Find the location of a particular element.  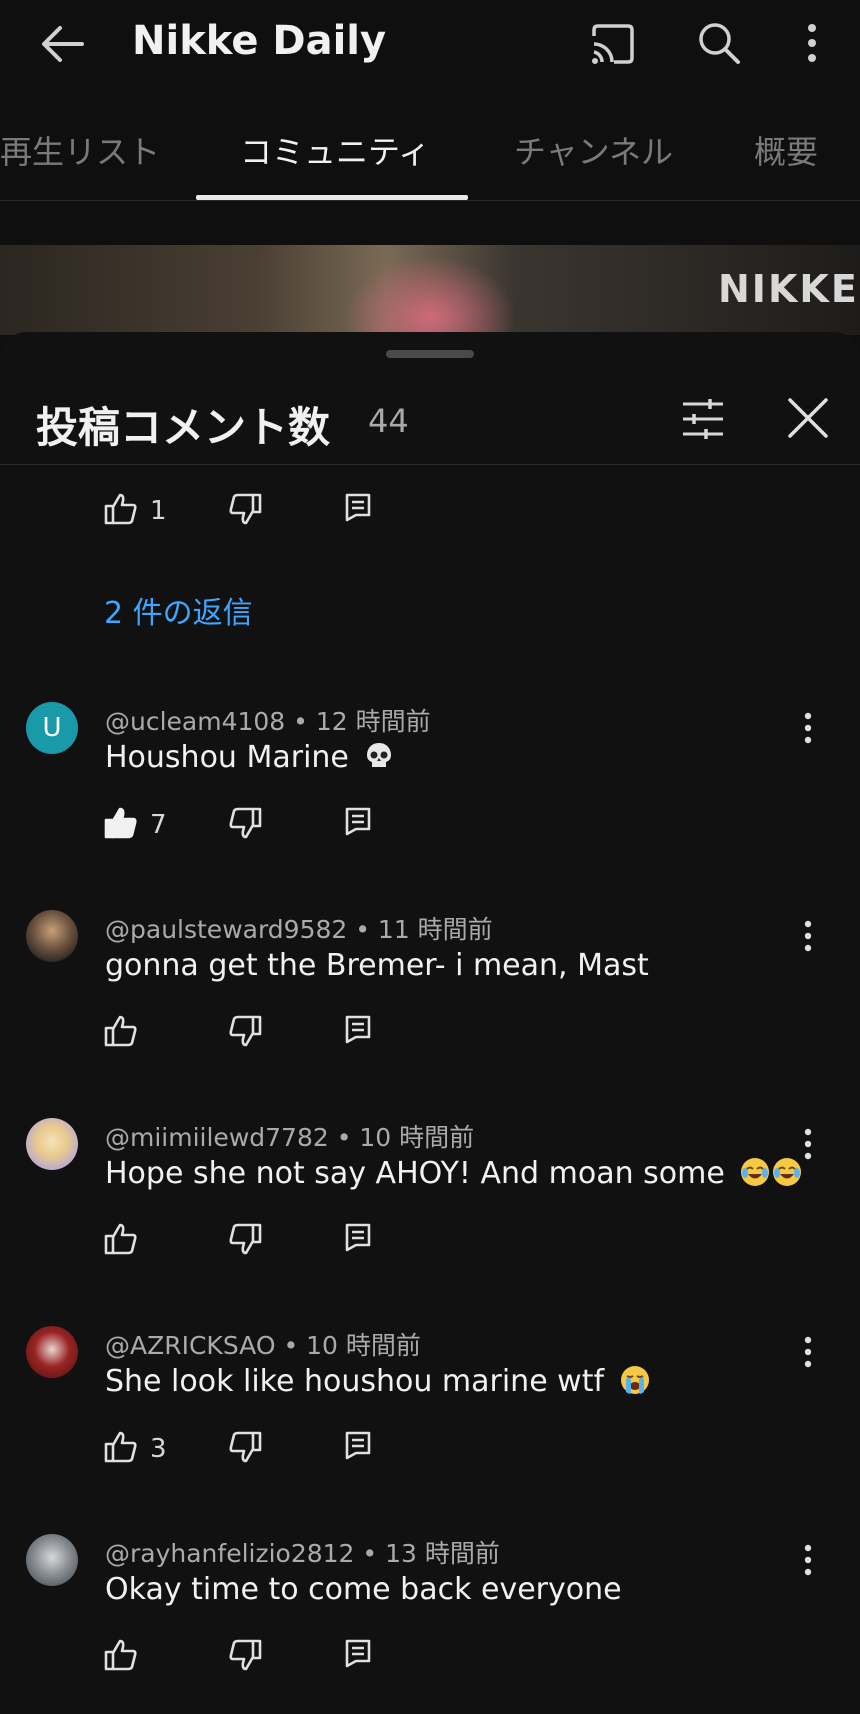

comment-author-time: @rayhanfelizio2812 • 13 時間前 is located at coordinates (302, 1553).